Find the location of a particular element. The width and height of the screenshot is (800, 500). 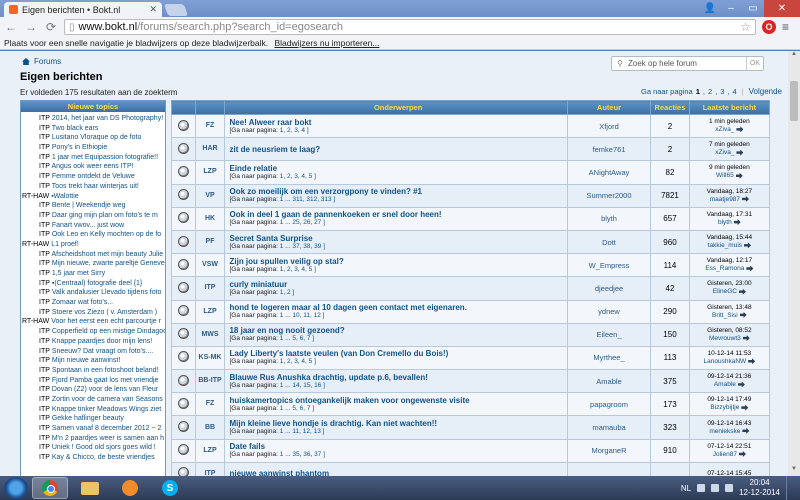

sidebar-topic-item: ITP Knappe tinker Meadows Wings ziet is located at coordinates (93, 410).